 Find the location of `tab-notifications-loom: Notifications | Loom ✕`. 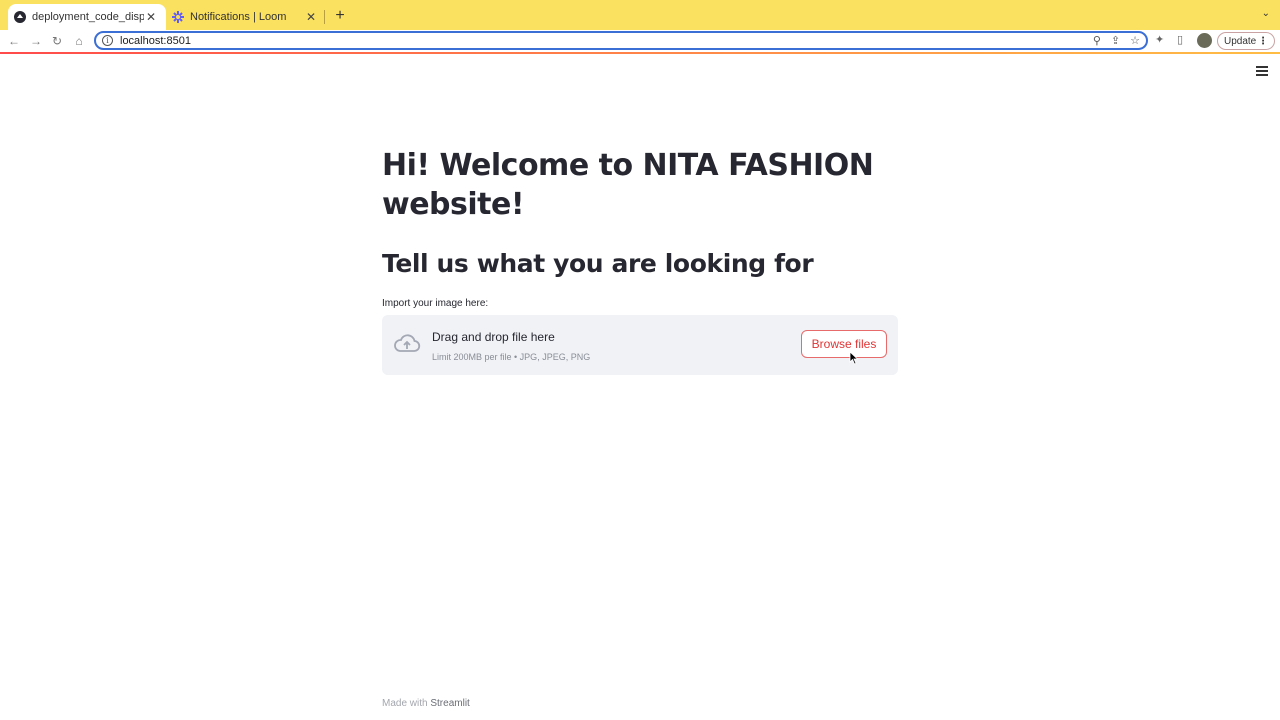

tab-notifications-loom: Notifications | Loom ✕ is located at coordinates (246, 17).